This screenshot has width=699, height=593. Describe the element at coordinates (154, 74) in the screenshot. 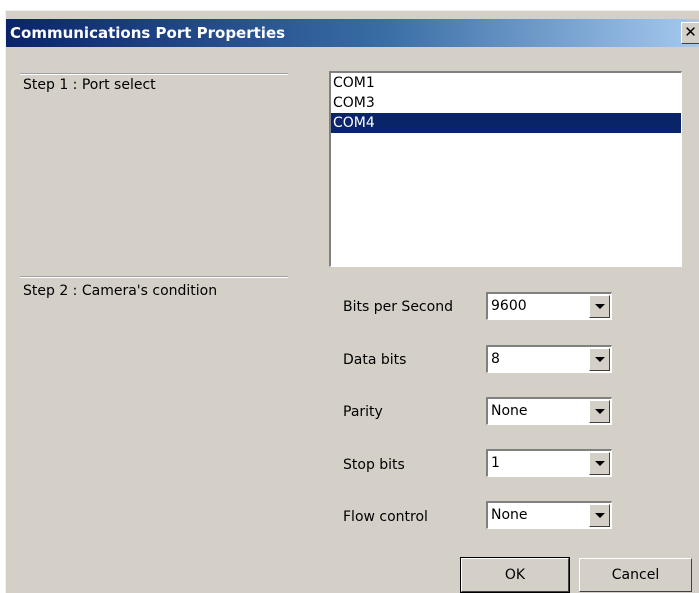

I see `step1-separator` at that location.